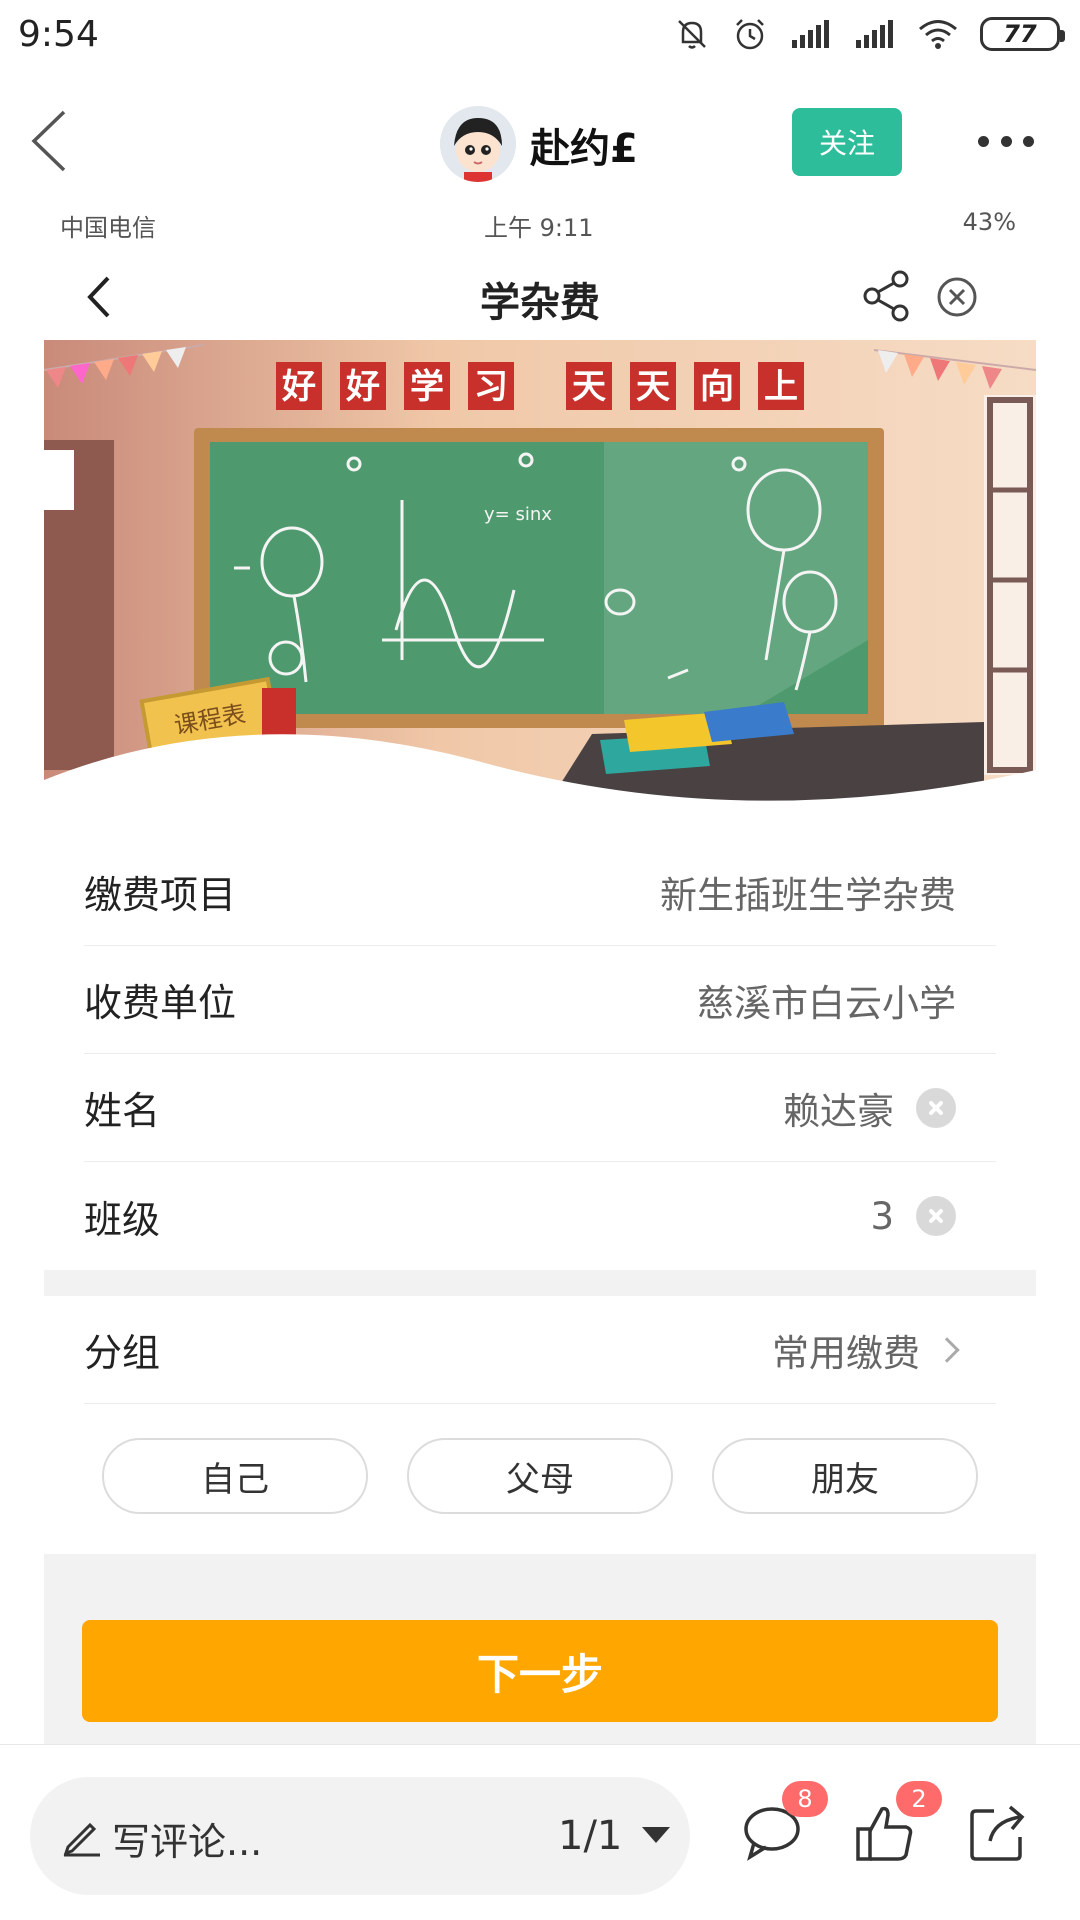 Image resolution: width=1080 pixels, height=1920 pixels. I want to click on page-counter: 1/1, so click(590, 1836).